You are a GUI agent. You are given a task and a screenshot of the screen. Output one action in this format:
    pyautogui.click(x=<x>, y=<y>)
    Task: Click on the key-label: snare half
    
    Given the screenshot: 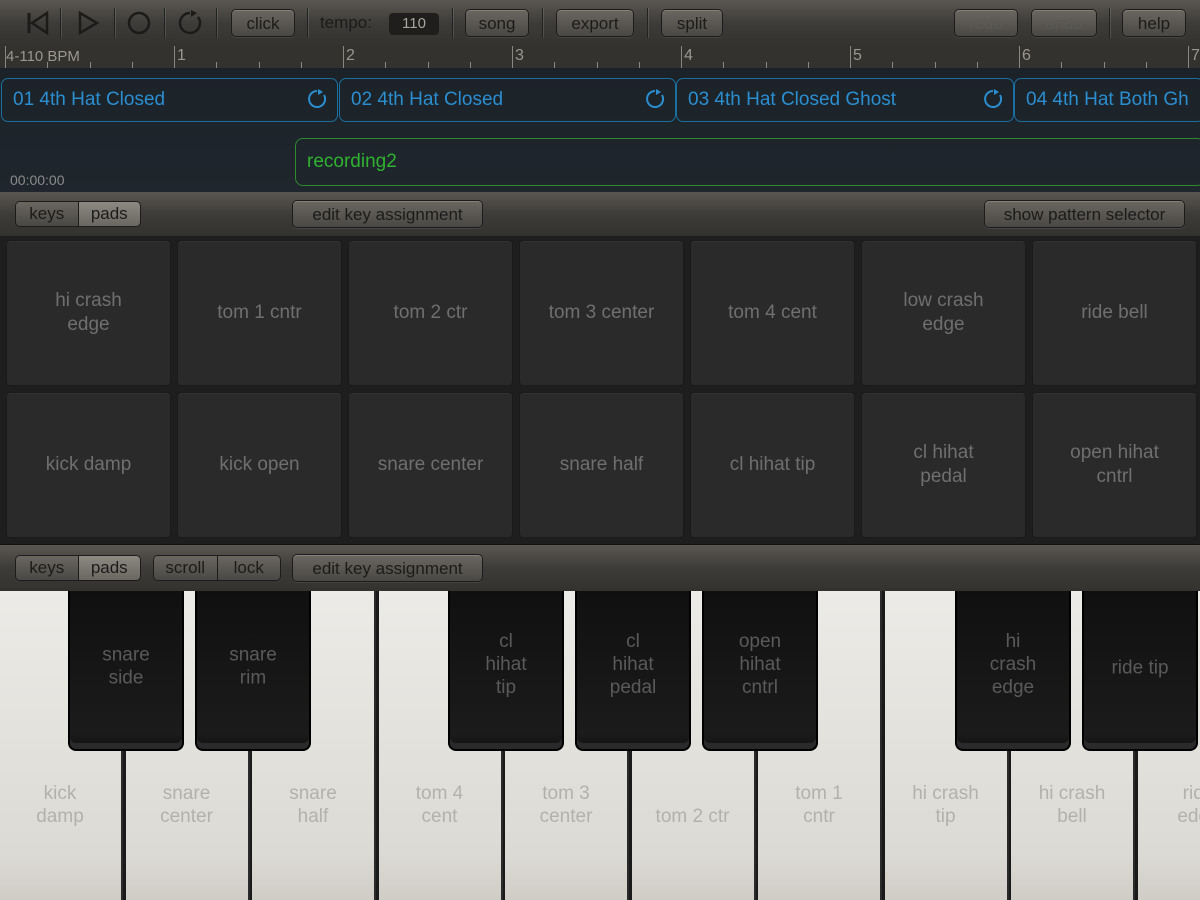 What is the action you would take?
    pyautogui.click(x=313, y=805)
    